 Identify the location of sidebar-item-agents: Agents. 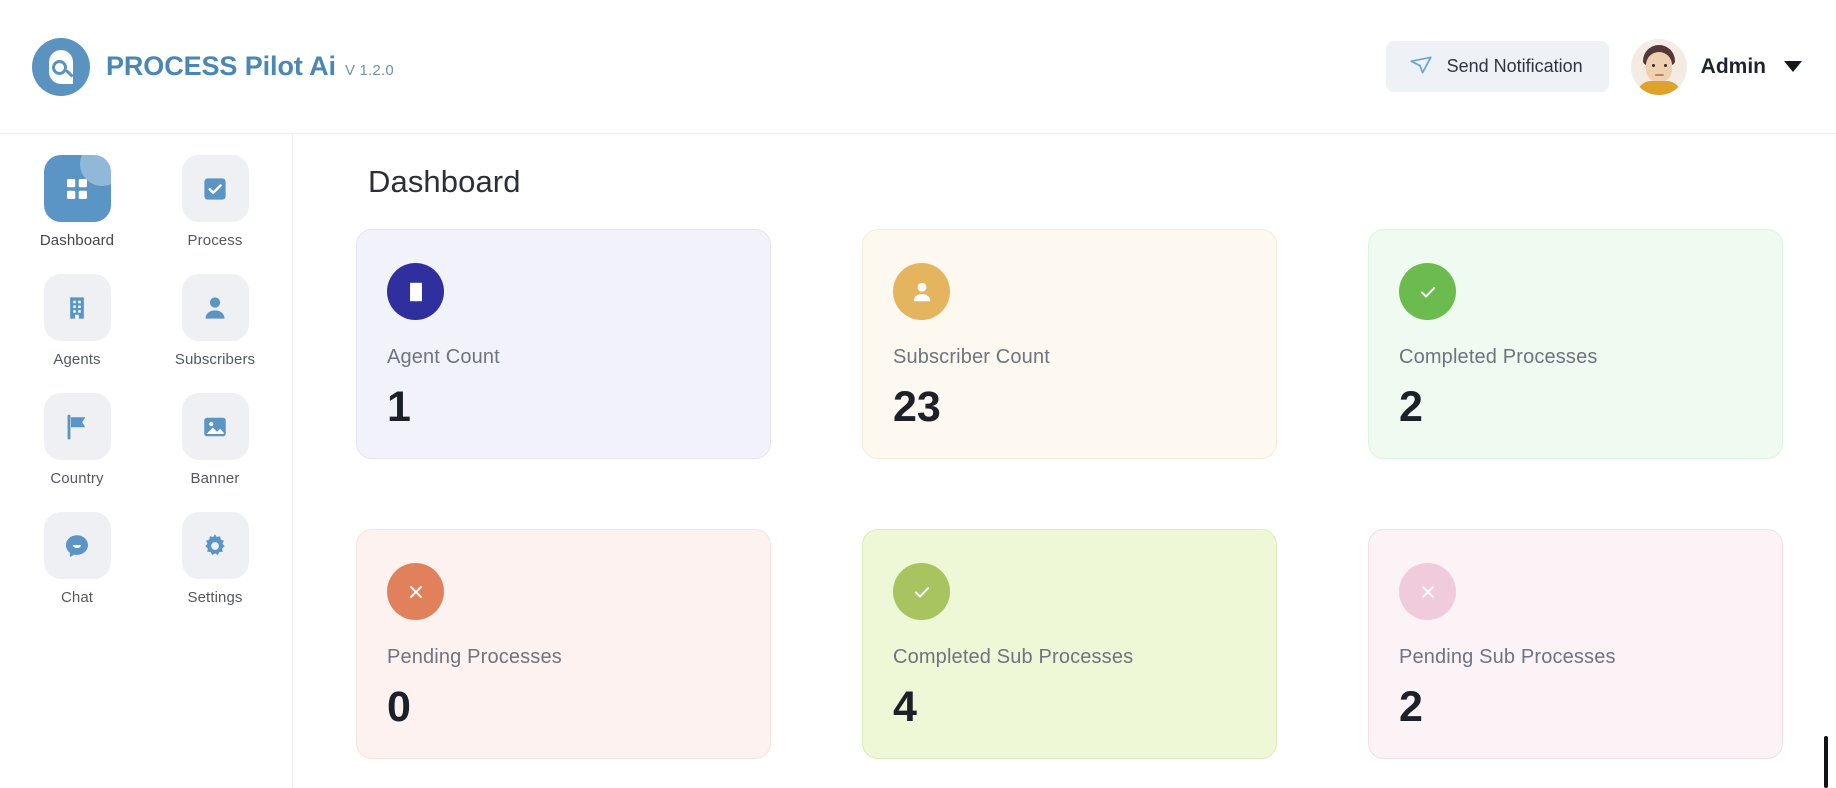
(77, 321).